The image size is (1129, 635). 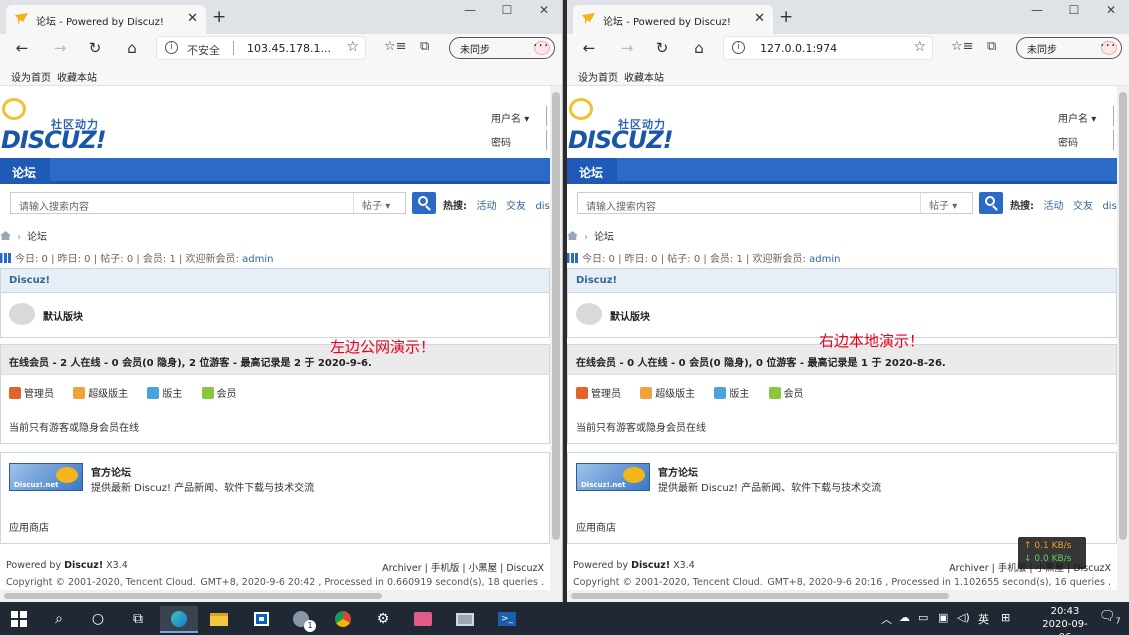 I want to click on volume-icon: ◁), so click(x=963, y=617).